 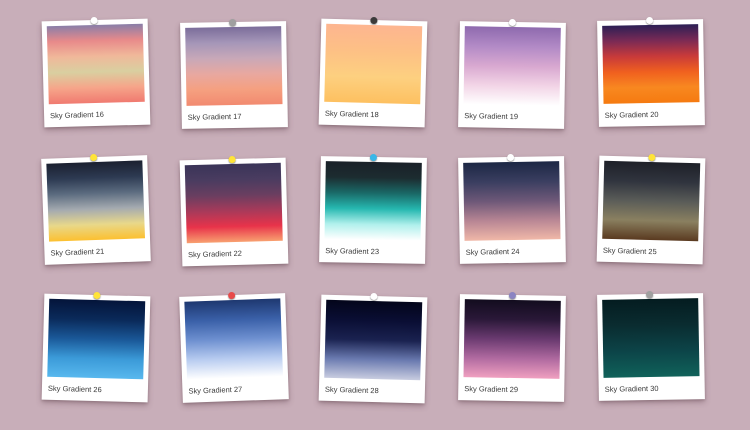 I want to click on card-label: Sky Gradient 26, so click(x=74, y=389).